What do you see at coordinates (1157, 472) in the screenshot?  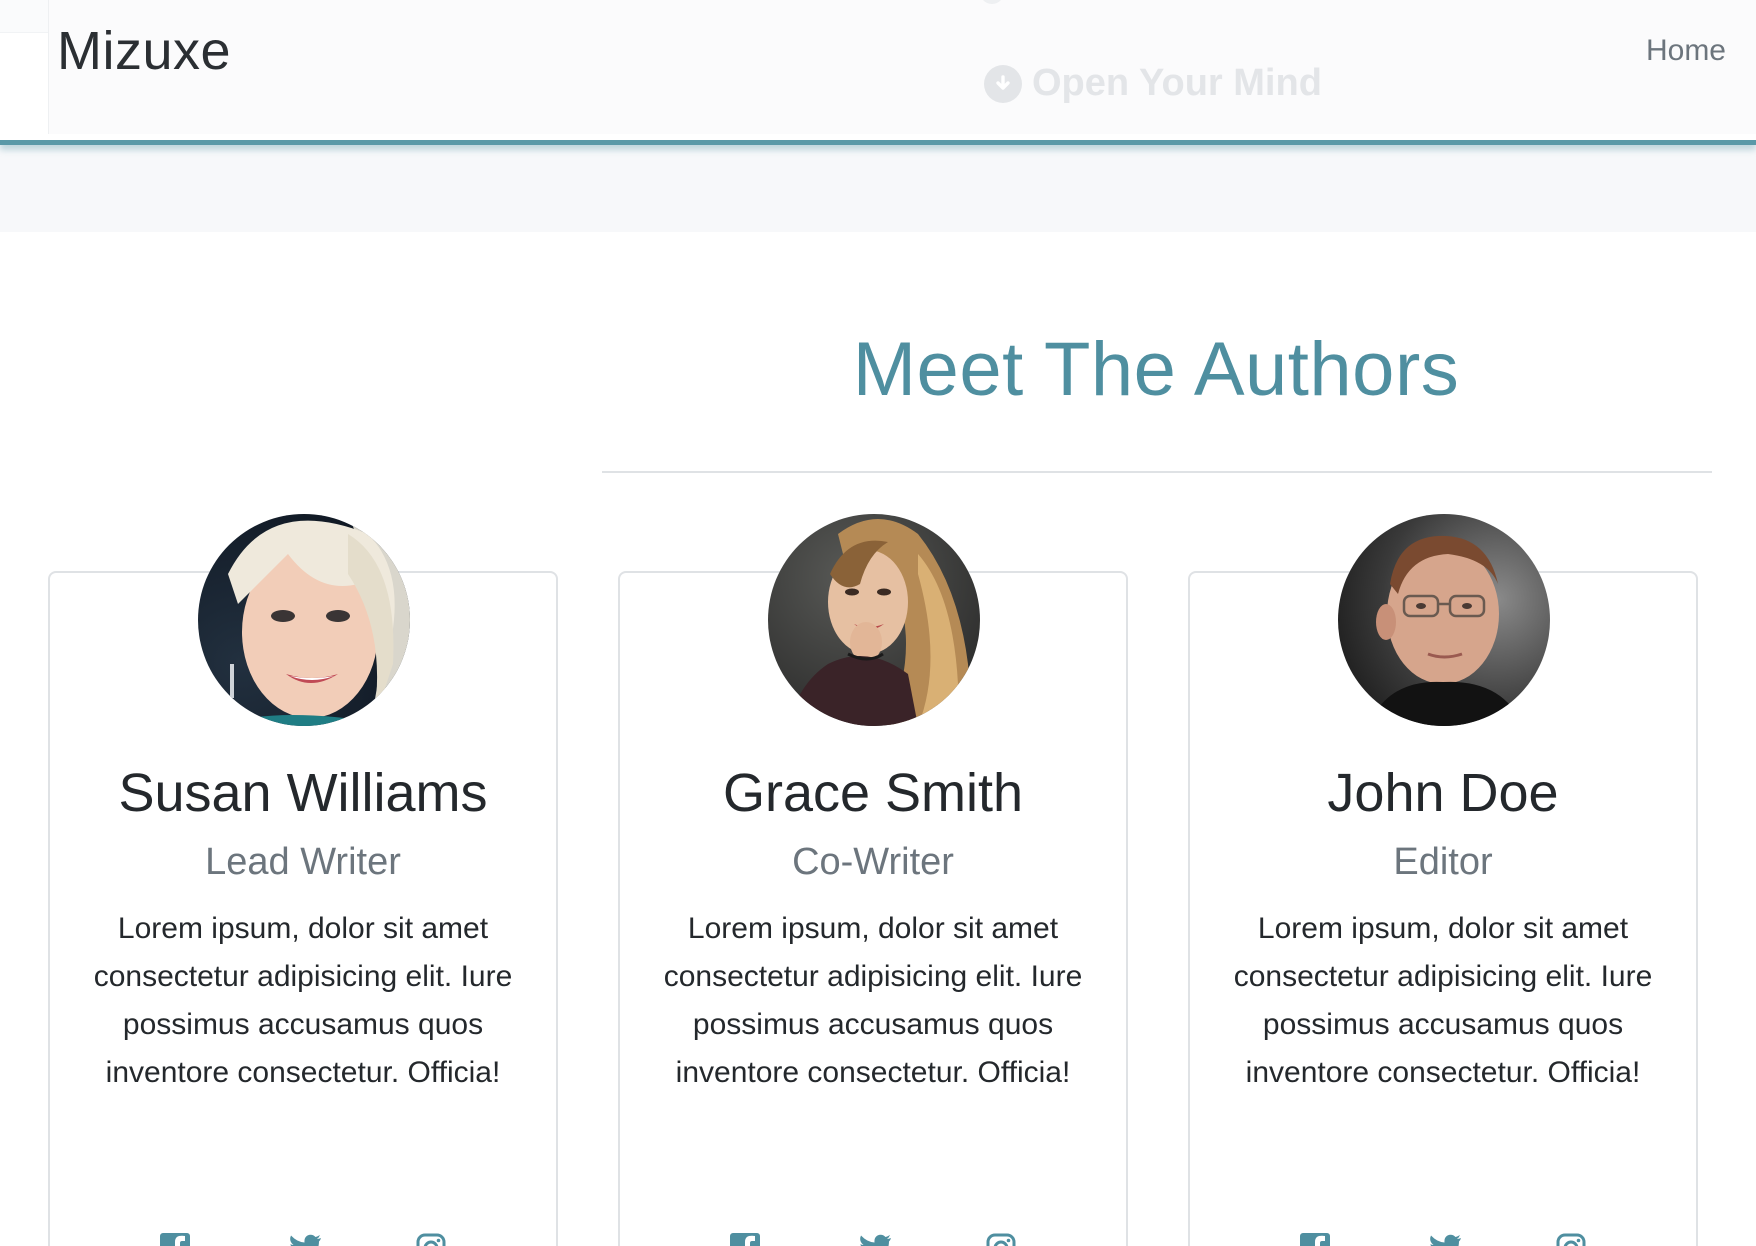 I see `section-divider` at bounding box center [1157, 472].